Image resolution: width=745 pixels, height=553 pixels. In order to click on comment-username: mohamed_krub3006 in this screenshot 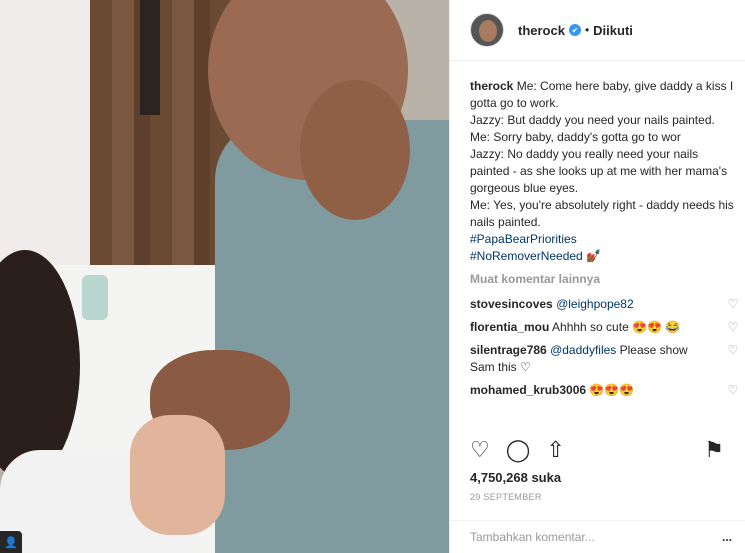, I will do `click(528, 390)`.